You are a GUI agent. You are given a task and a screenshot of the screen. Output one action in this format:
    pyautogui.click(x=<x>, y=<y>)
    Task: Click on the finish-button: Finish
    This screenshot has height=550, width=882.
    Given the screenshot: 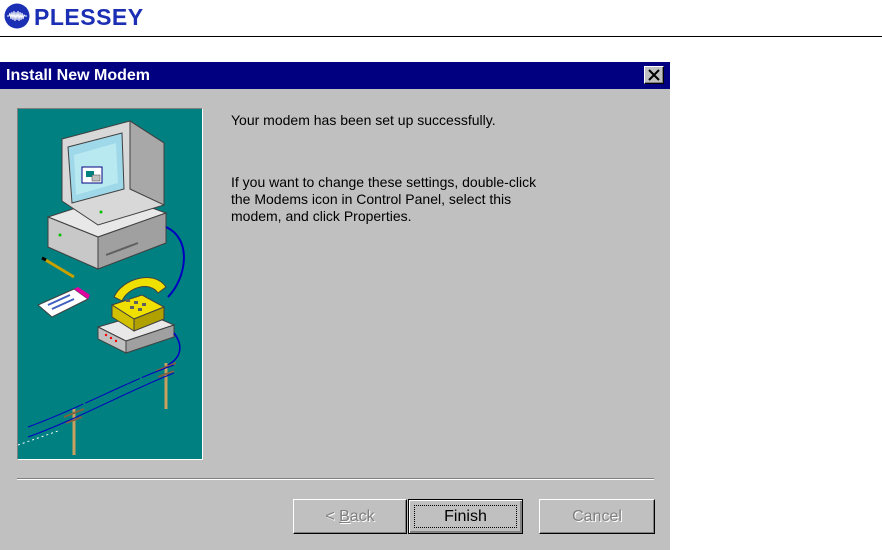 What is the action you would take?
    pyautogui.click(x=465, y=516)
    